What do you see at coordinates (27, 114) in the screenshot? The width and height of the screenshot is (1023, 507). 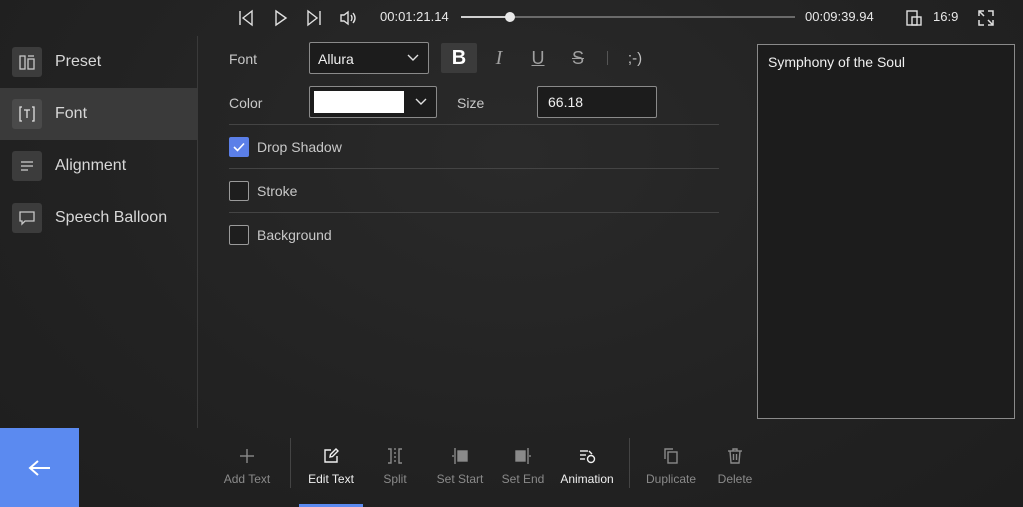 I see `font-icon` at bounding box center [27, 114].